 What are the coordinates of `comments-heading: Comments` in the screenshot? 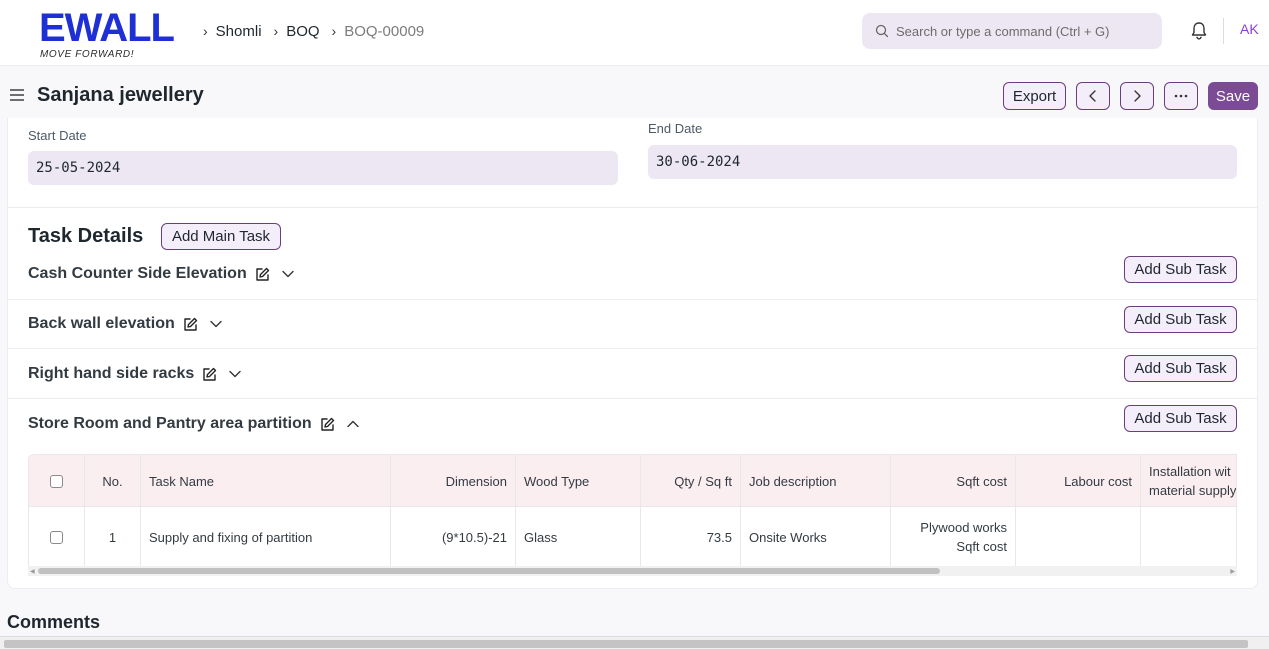 It's located at (54, 622).